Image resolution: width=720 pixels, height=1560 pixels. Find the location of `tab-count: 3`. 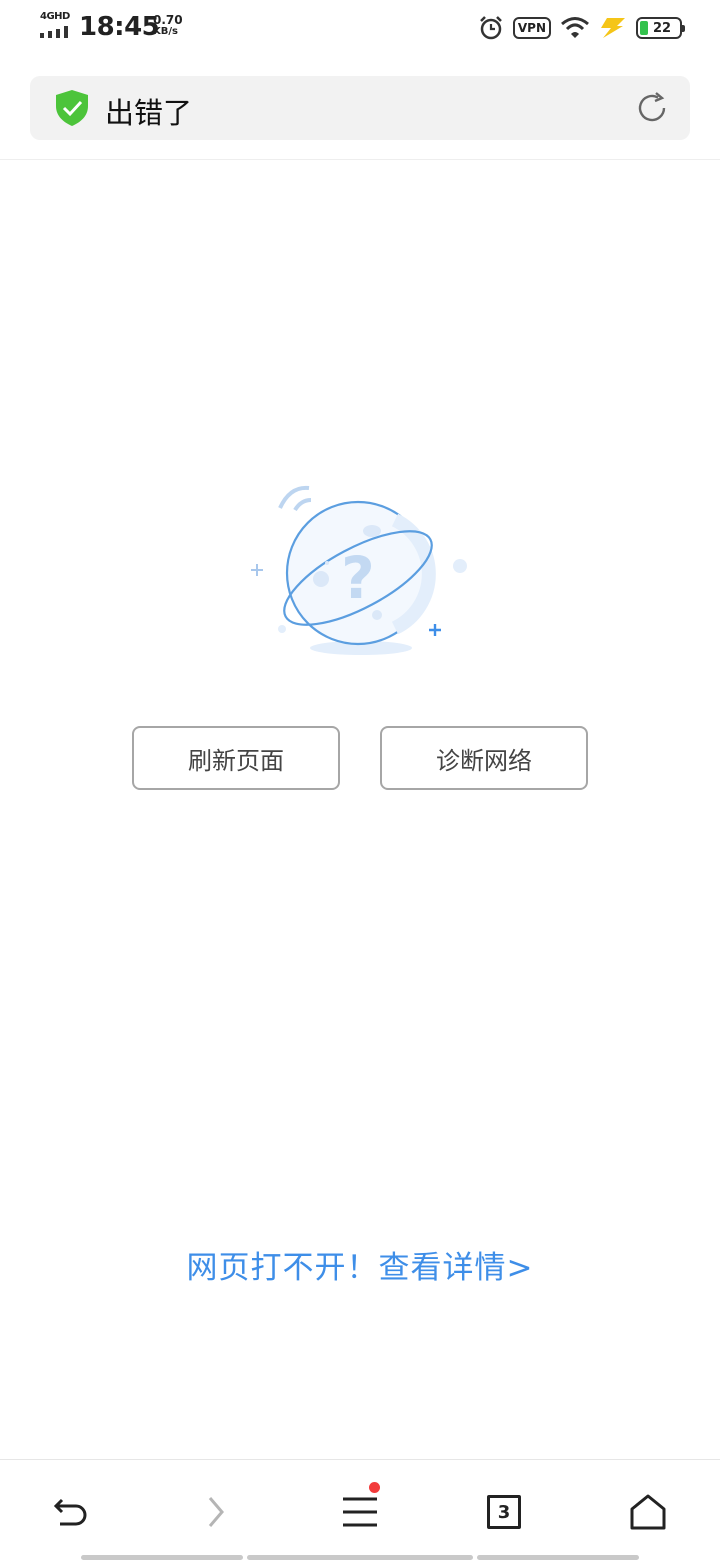

tab-count: 3 is located at coordinates (504, 1512).